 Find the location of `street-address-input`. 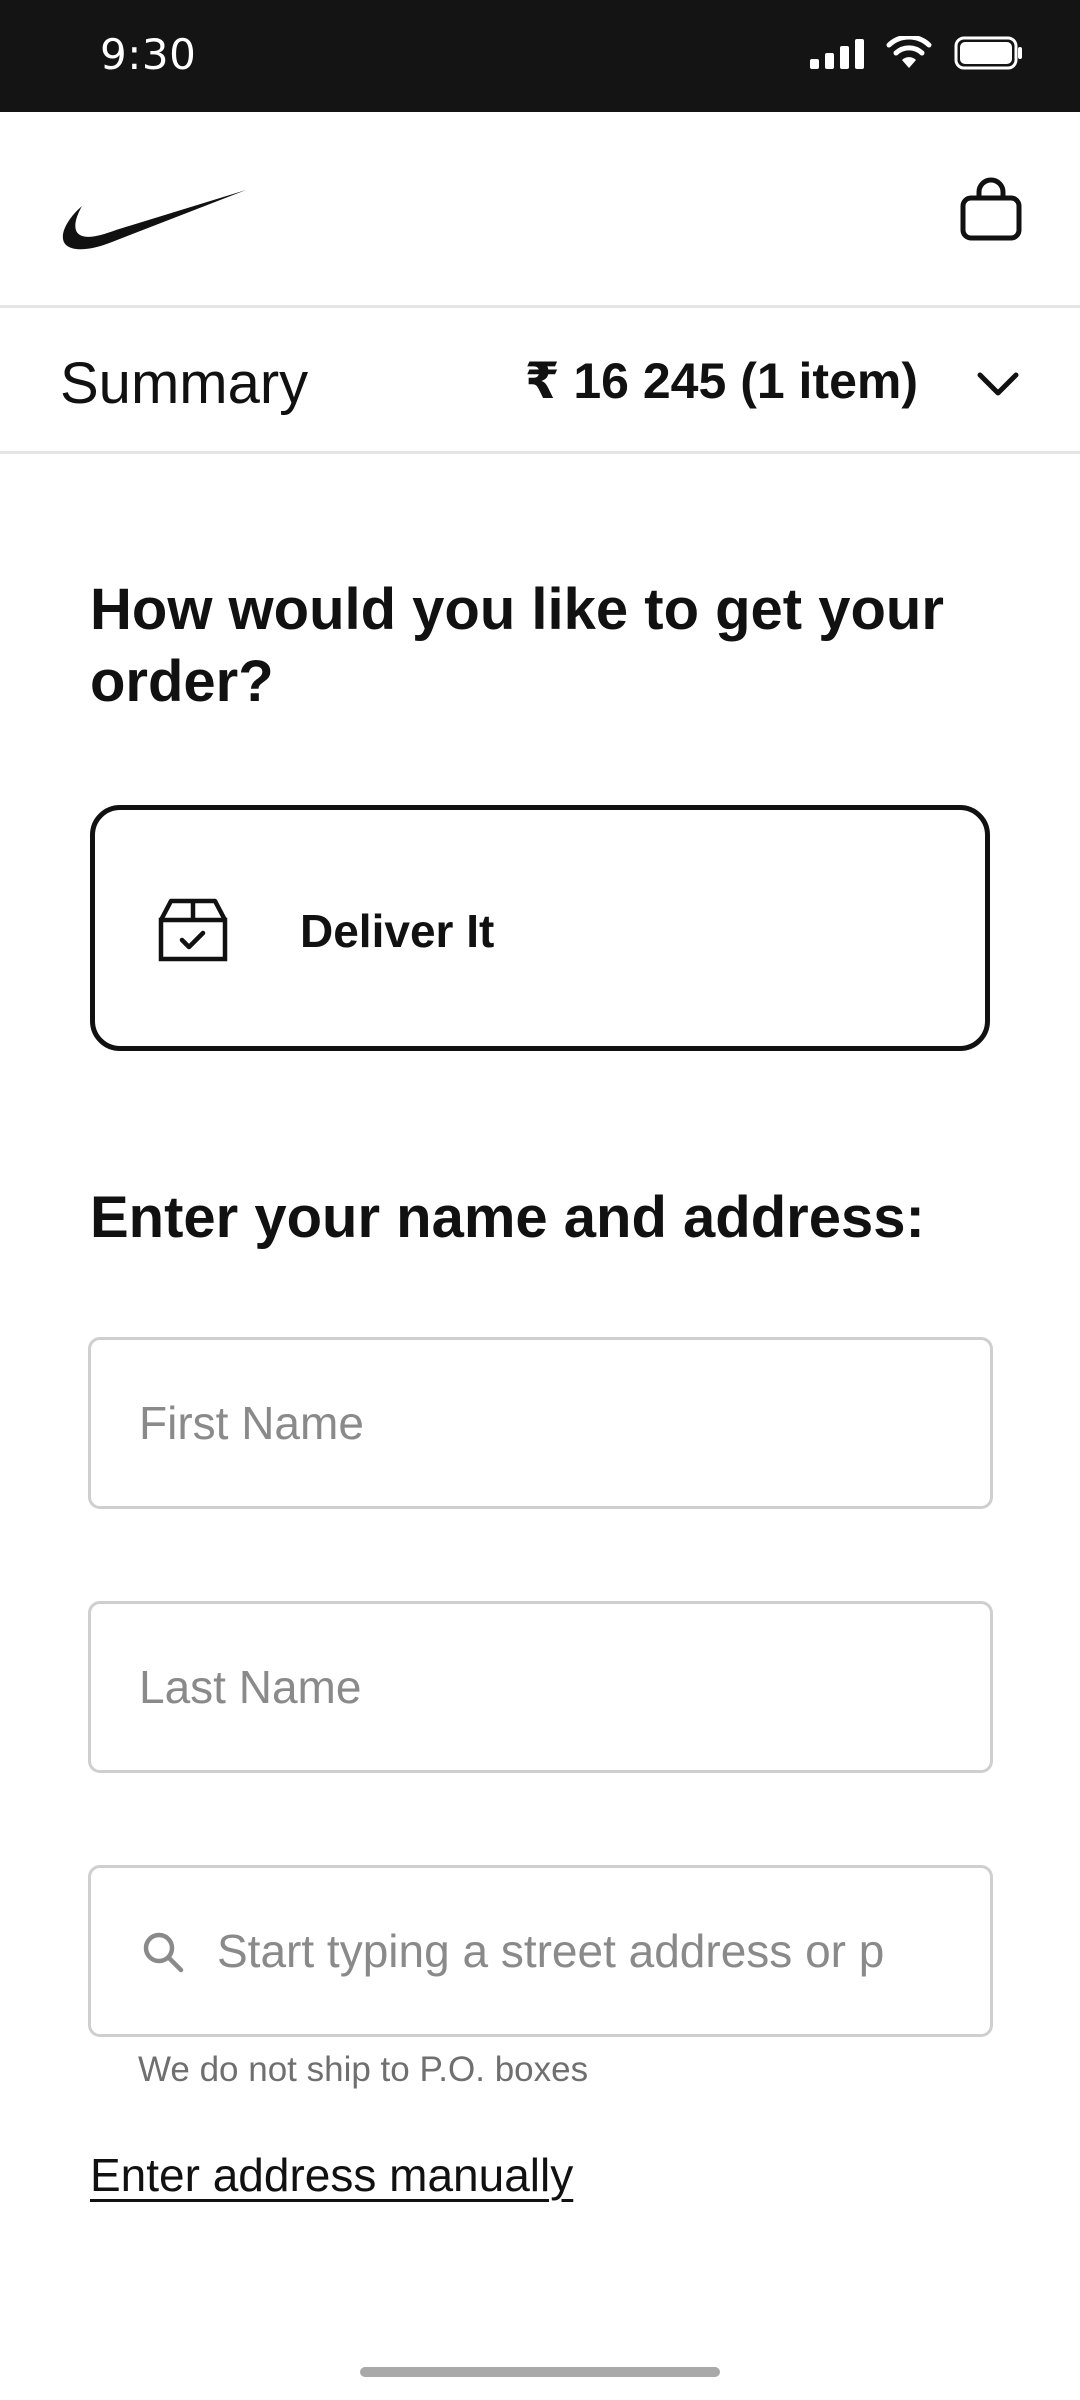

street-address-input is located at coordinates (602, 1951).